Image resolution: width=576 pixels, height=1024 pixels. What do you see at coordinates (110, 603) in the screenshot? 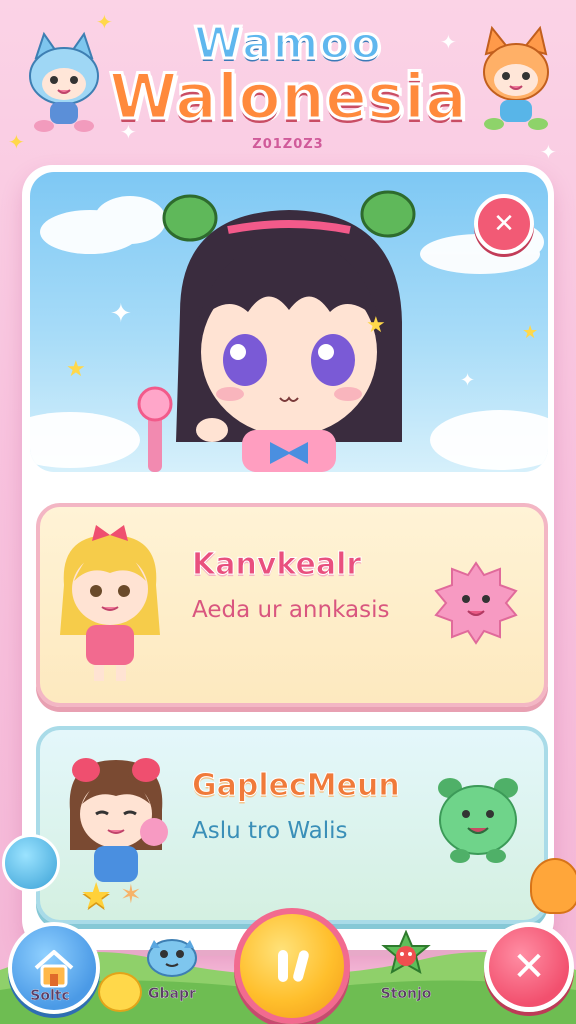
I see `blonde-girl-character` at bounding box center [110, 603].